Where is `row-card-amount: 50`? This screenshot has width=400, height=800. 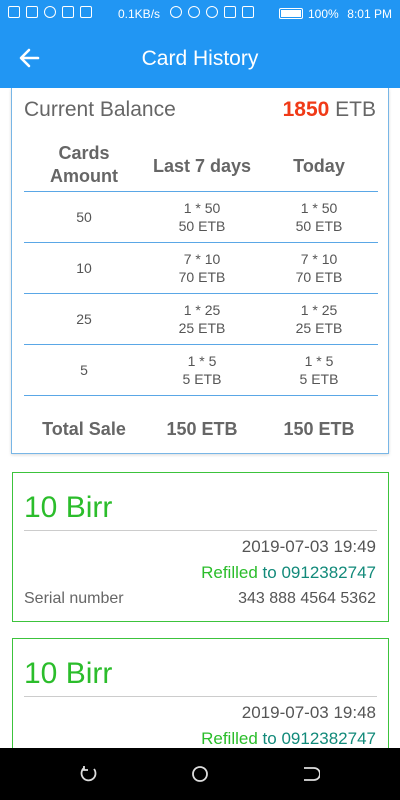
row-card-amount: 50 is located at coordinates (84, 217).